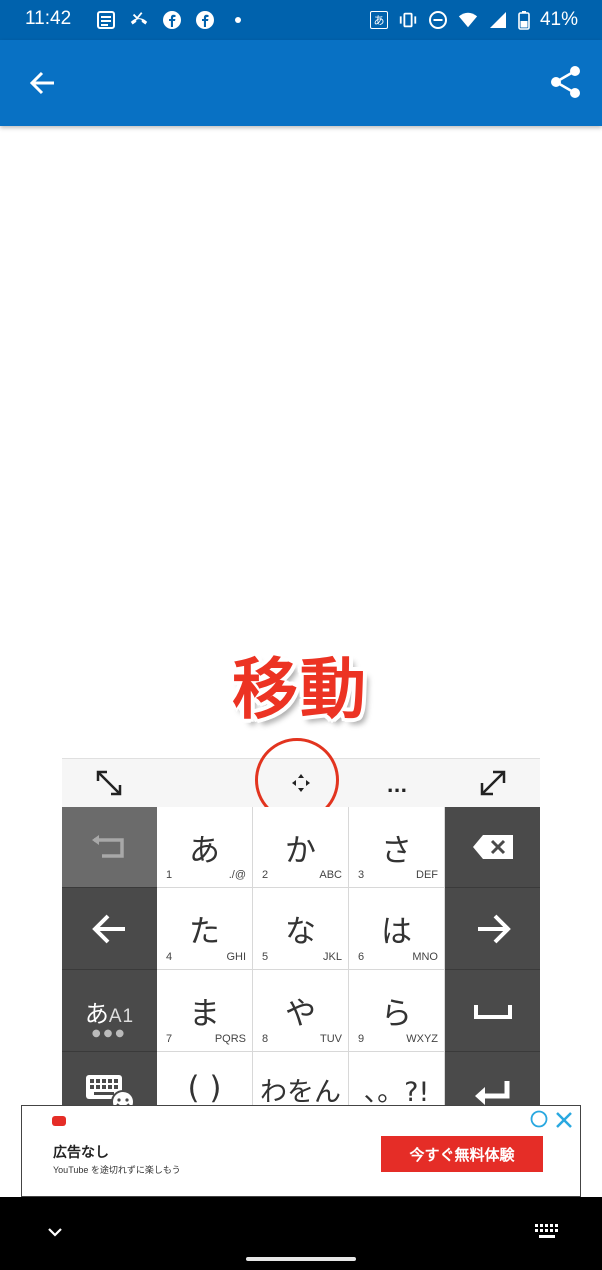 The width and height of the screenshot is (602, 1270). I want to click on adchoices-icon, so click(539, 1119).